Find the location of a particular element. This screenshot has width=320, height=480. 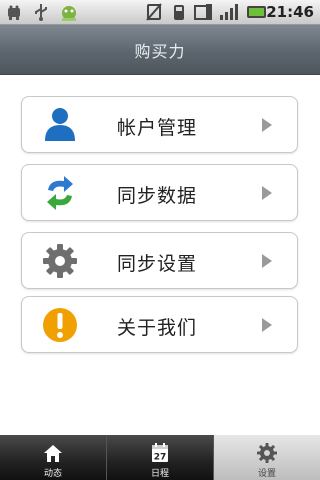

signal-box-icon is located at coordinates (203, 12).